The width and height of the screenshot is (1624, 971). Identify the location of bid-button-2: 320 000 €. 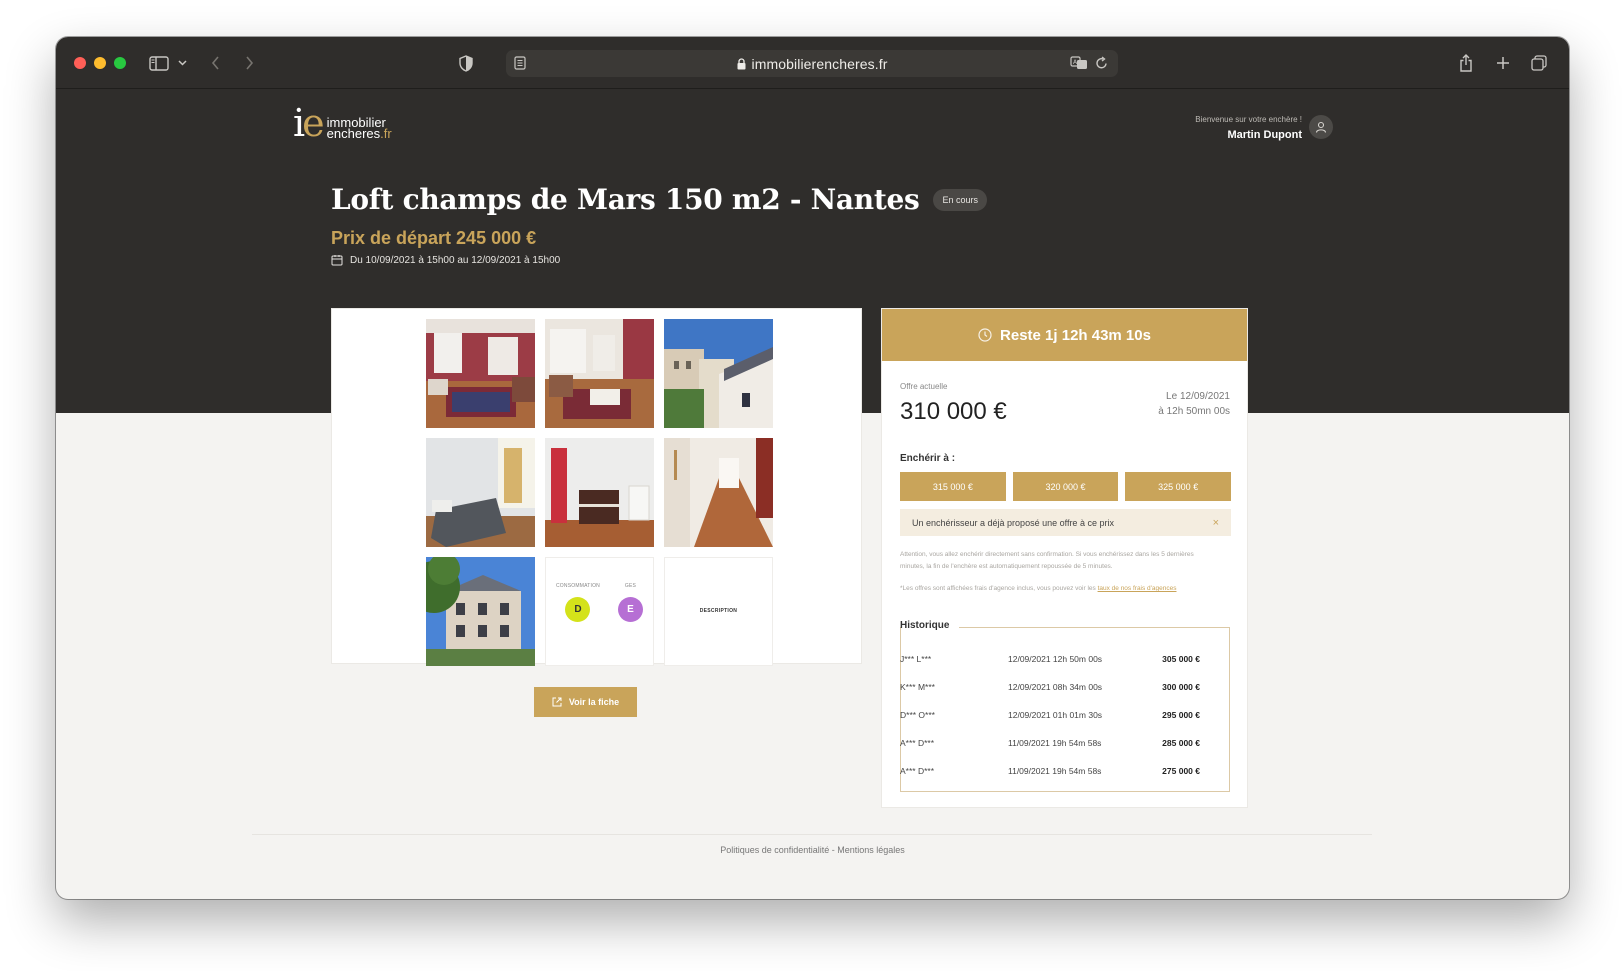
(1065, 486).